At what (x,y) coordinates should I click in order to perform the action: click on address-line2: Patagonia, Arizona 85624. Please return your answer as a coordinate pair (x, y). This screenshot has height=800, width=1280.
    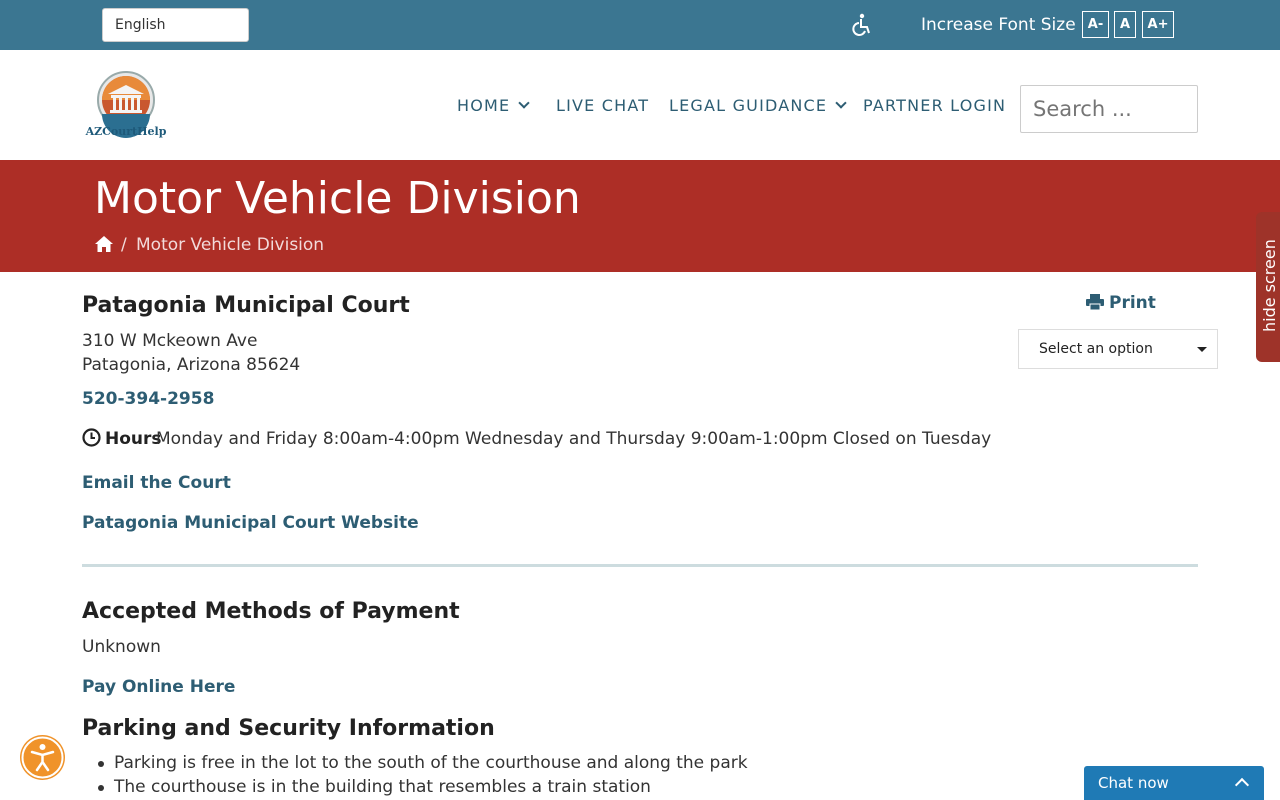
    Looking at the image, I should click on (191, 365).